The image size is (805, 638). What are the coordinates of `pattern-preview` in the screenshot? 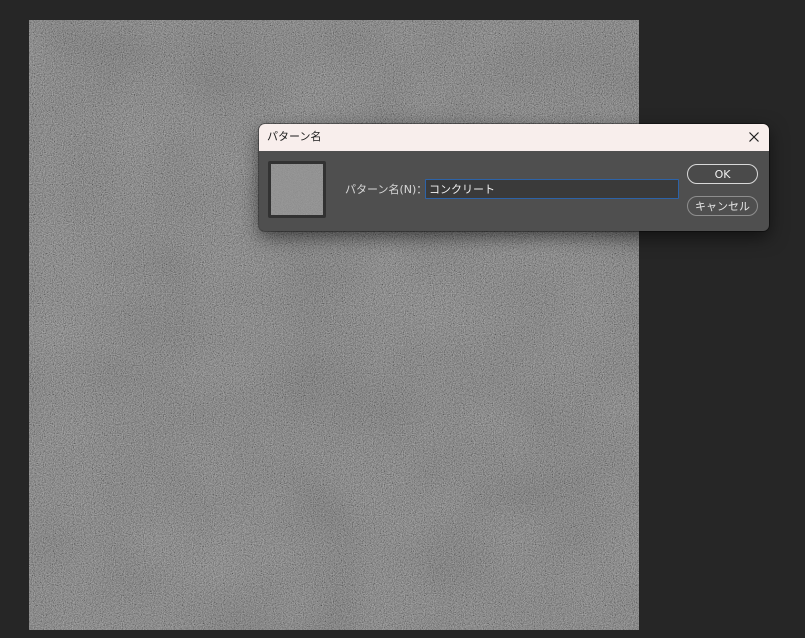 It's located at (297, 189).